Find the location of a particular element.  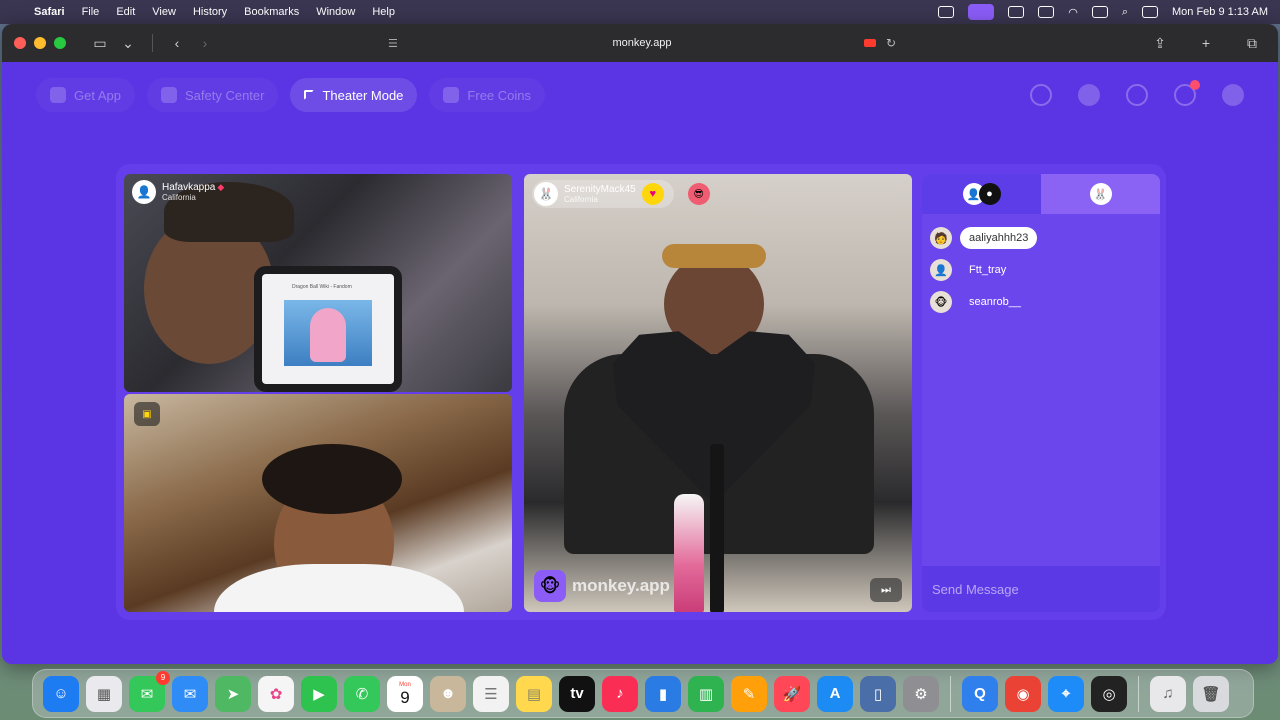

url-text: monkey.app is located at coordinates (641, 43).